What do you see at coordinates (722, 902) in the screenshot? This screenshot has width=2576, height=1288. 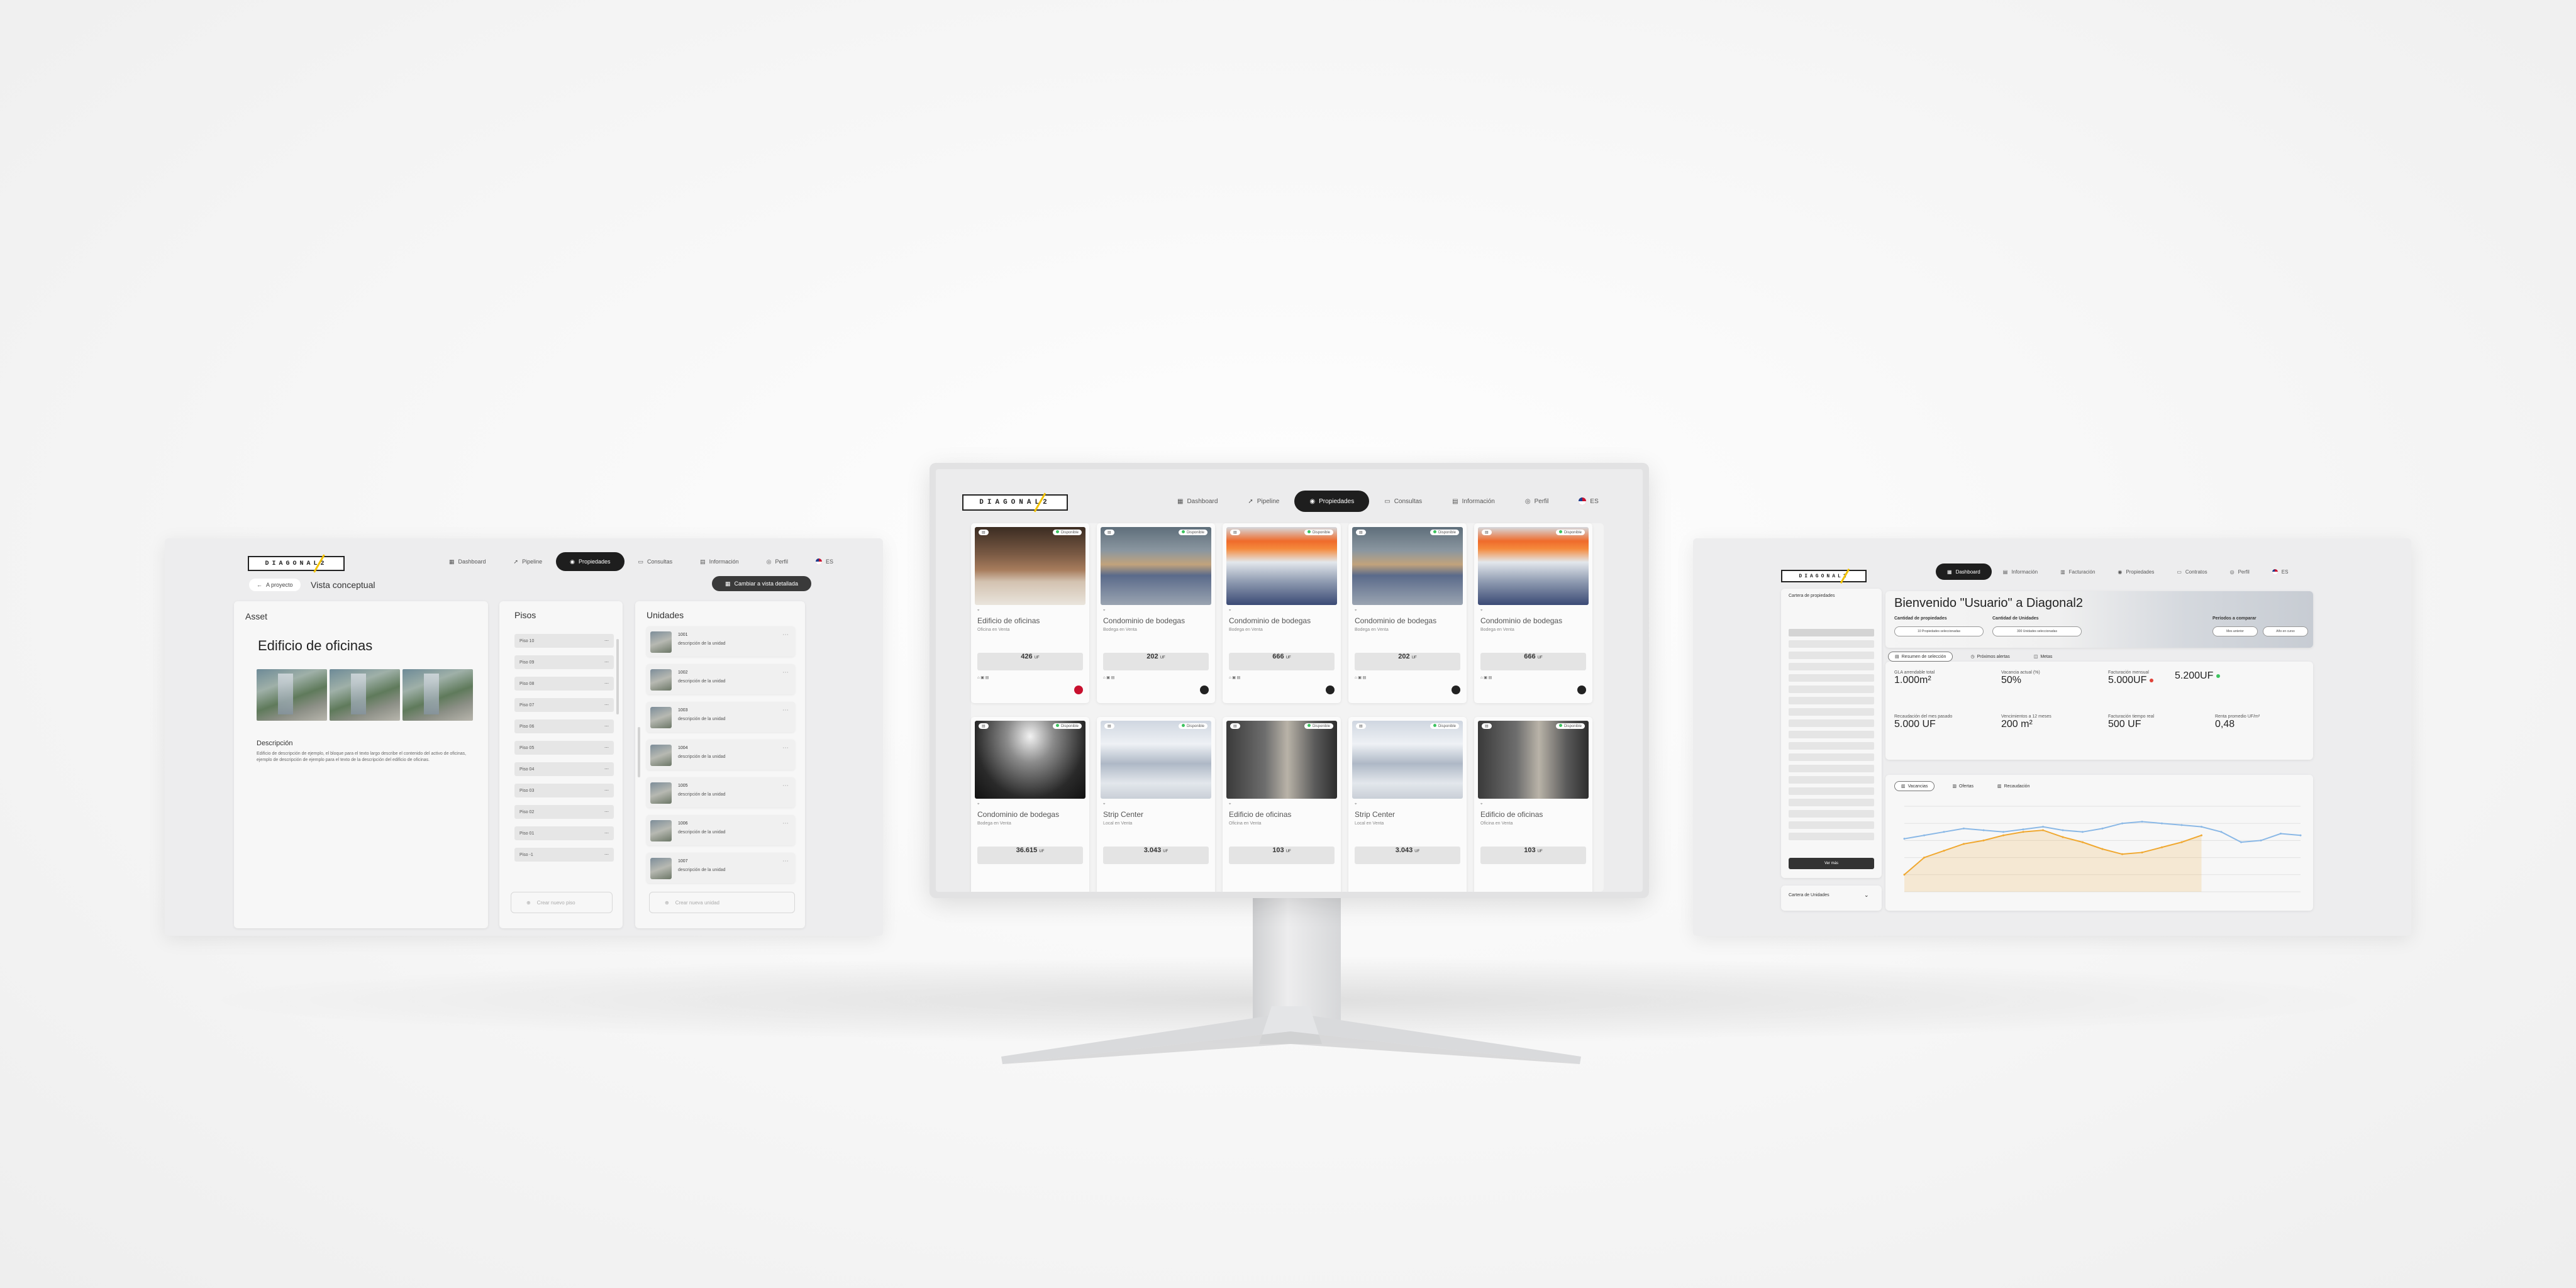 I see `add-unit-button: ⊕ Crear nueva unidad` at bounding box center [722, 902].